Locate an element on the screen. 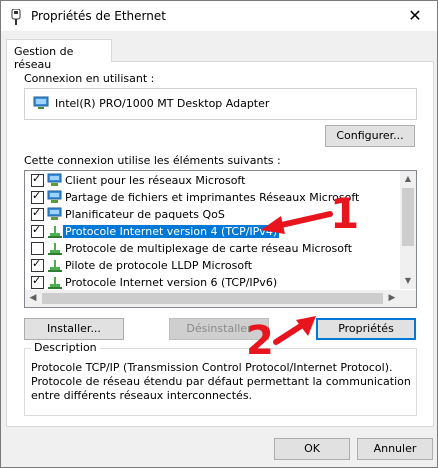  horizontal-scroll-thumb is located at coordinates (212, 298).